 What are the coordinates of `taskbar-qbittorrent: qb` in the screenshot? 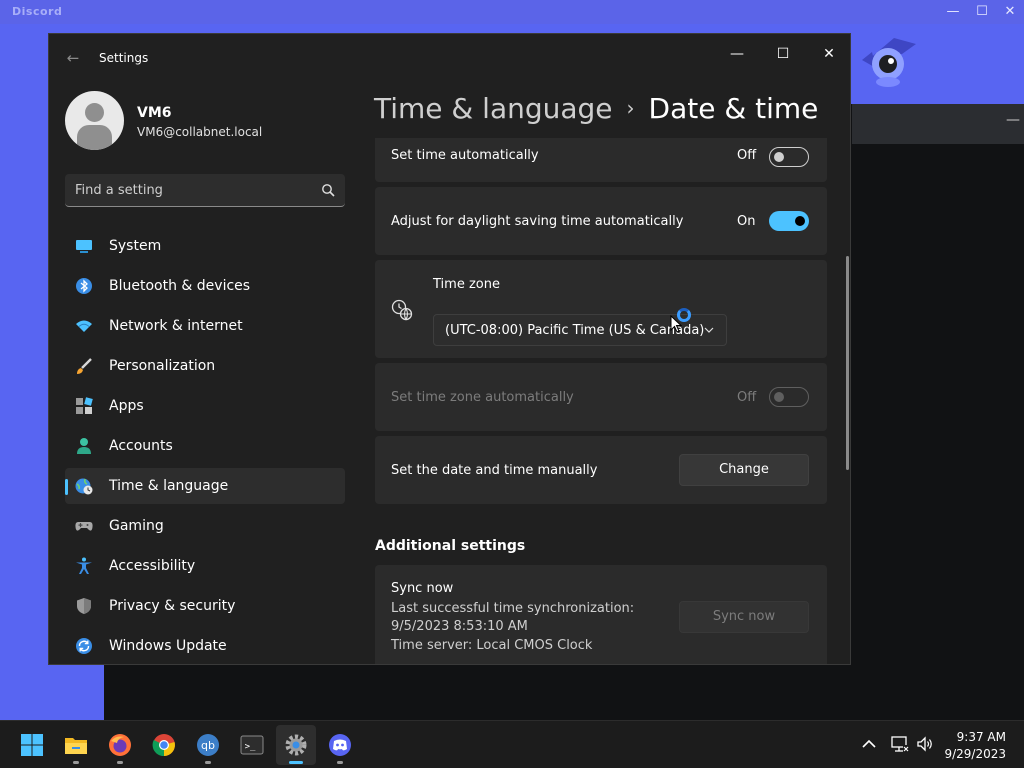 It's located at (208, 745).